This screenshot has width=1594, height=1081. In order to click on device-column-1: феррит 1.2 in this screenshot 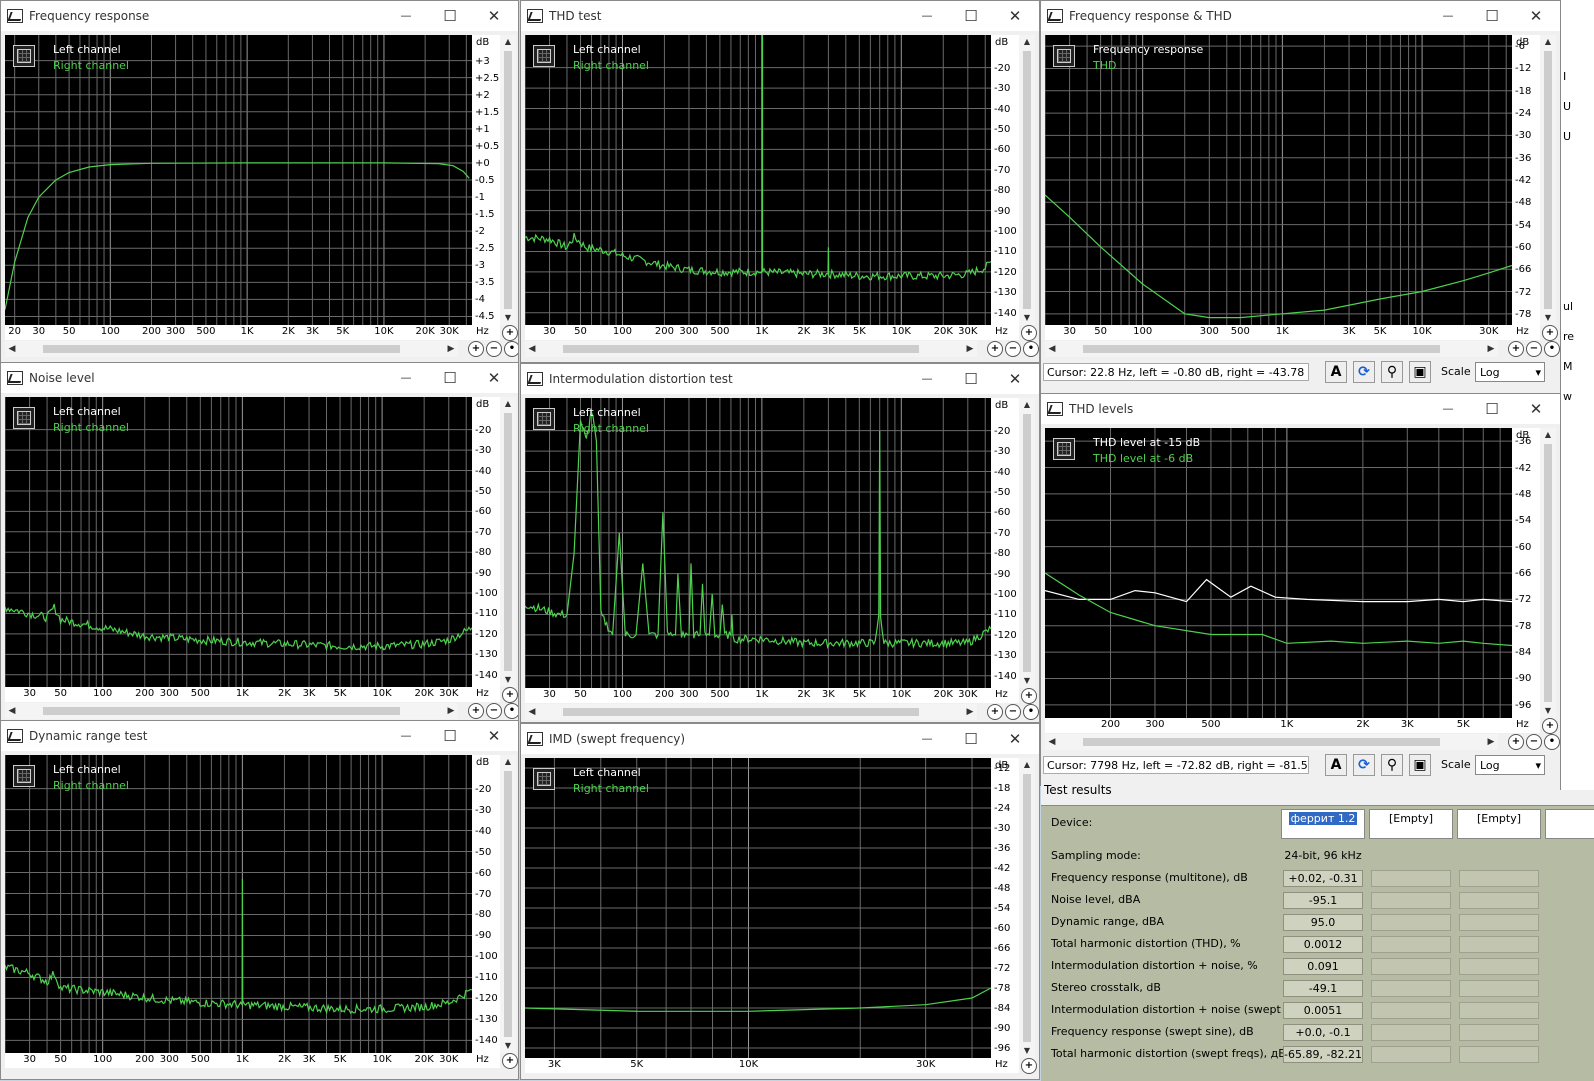, I will do `click(1323, 824)`.